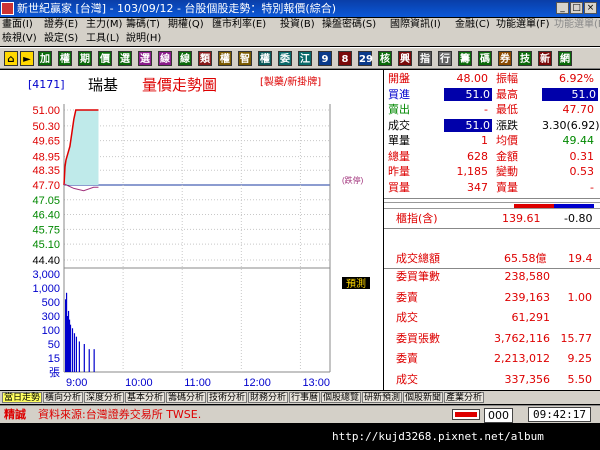 This screenshot has height=450, width=600. I want to click on menu-item-fx-rate: 匯市利率(E), so click(239, 25).